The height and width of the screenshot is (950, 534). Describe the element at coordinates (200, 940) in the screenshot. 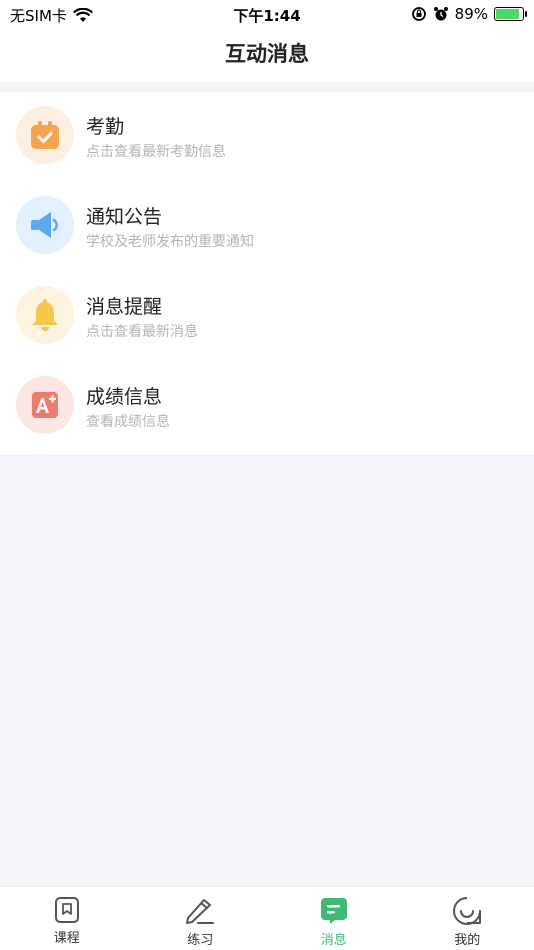

I see `tab-label: 练习` at that location.